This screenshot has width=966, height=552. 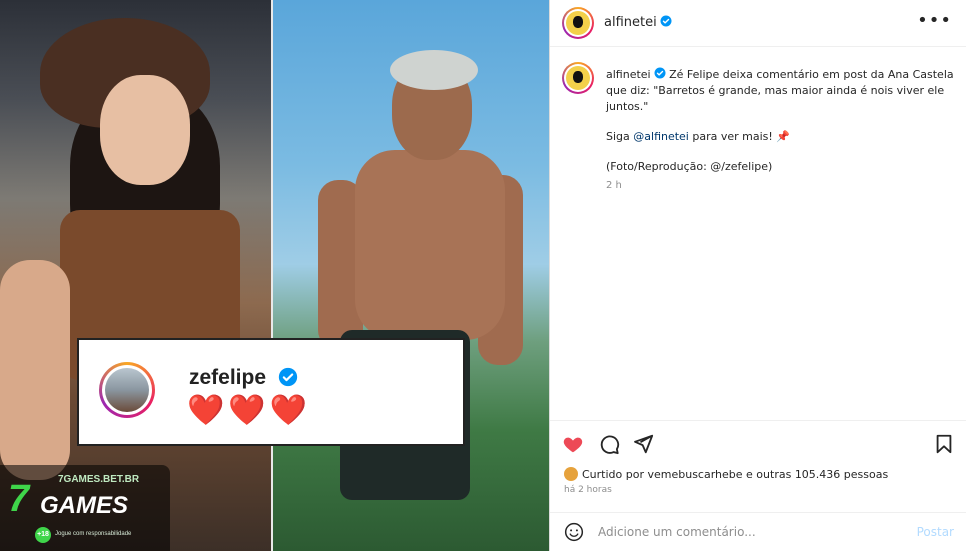 I want to click on header-username: alfinetei, so click(x=638, y=22).